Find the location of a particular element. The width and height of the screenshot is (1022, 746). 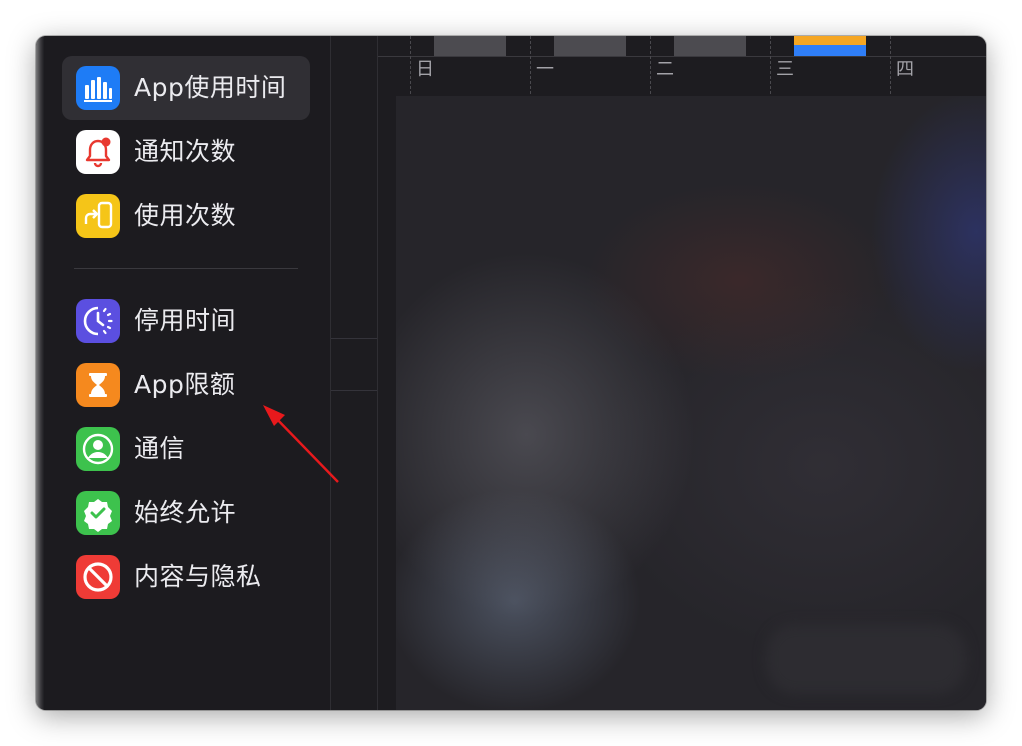

sidebar-item-downtime: 停用时间 is located at coordinates (186, 321).